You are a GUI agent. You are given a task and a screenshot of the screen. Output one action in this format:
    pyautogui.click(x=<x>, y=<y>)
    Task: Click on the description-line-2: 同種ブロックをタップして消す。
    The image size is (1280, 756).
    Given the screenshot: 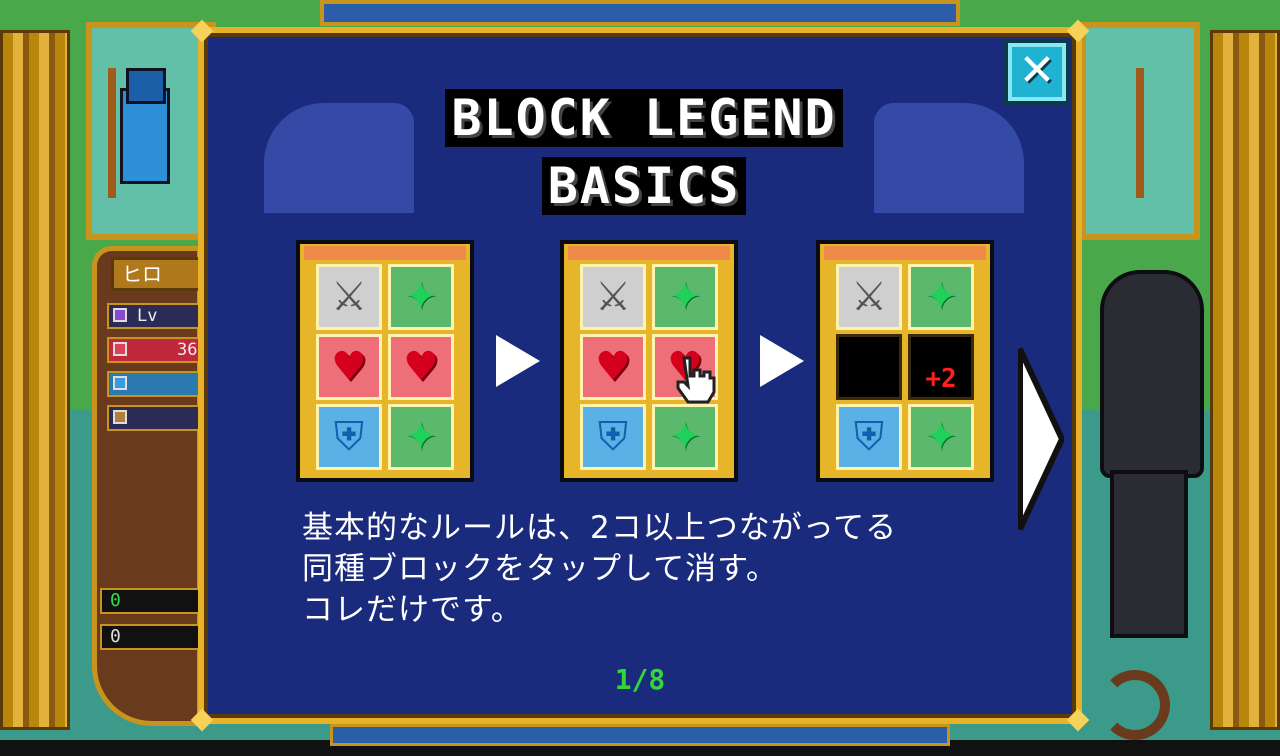 What is the action you would take?
    pyautogui.click(x=540, y=569)
    